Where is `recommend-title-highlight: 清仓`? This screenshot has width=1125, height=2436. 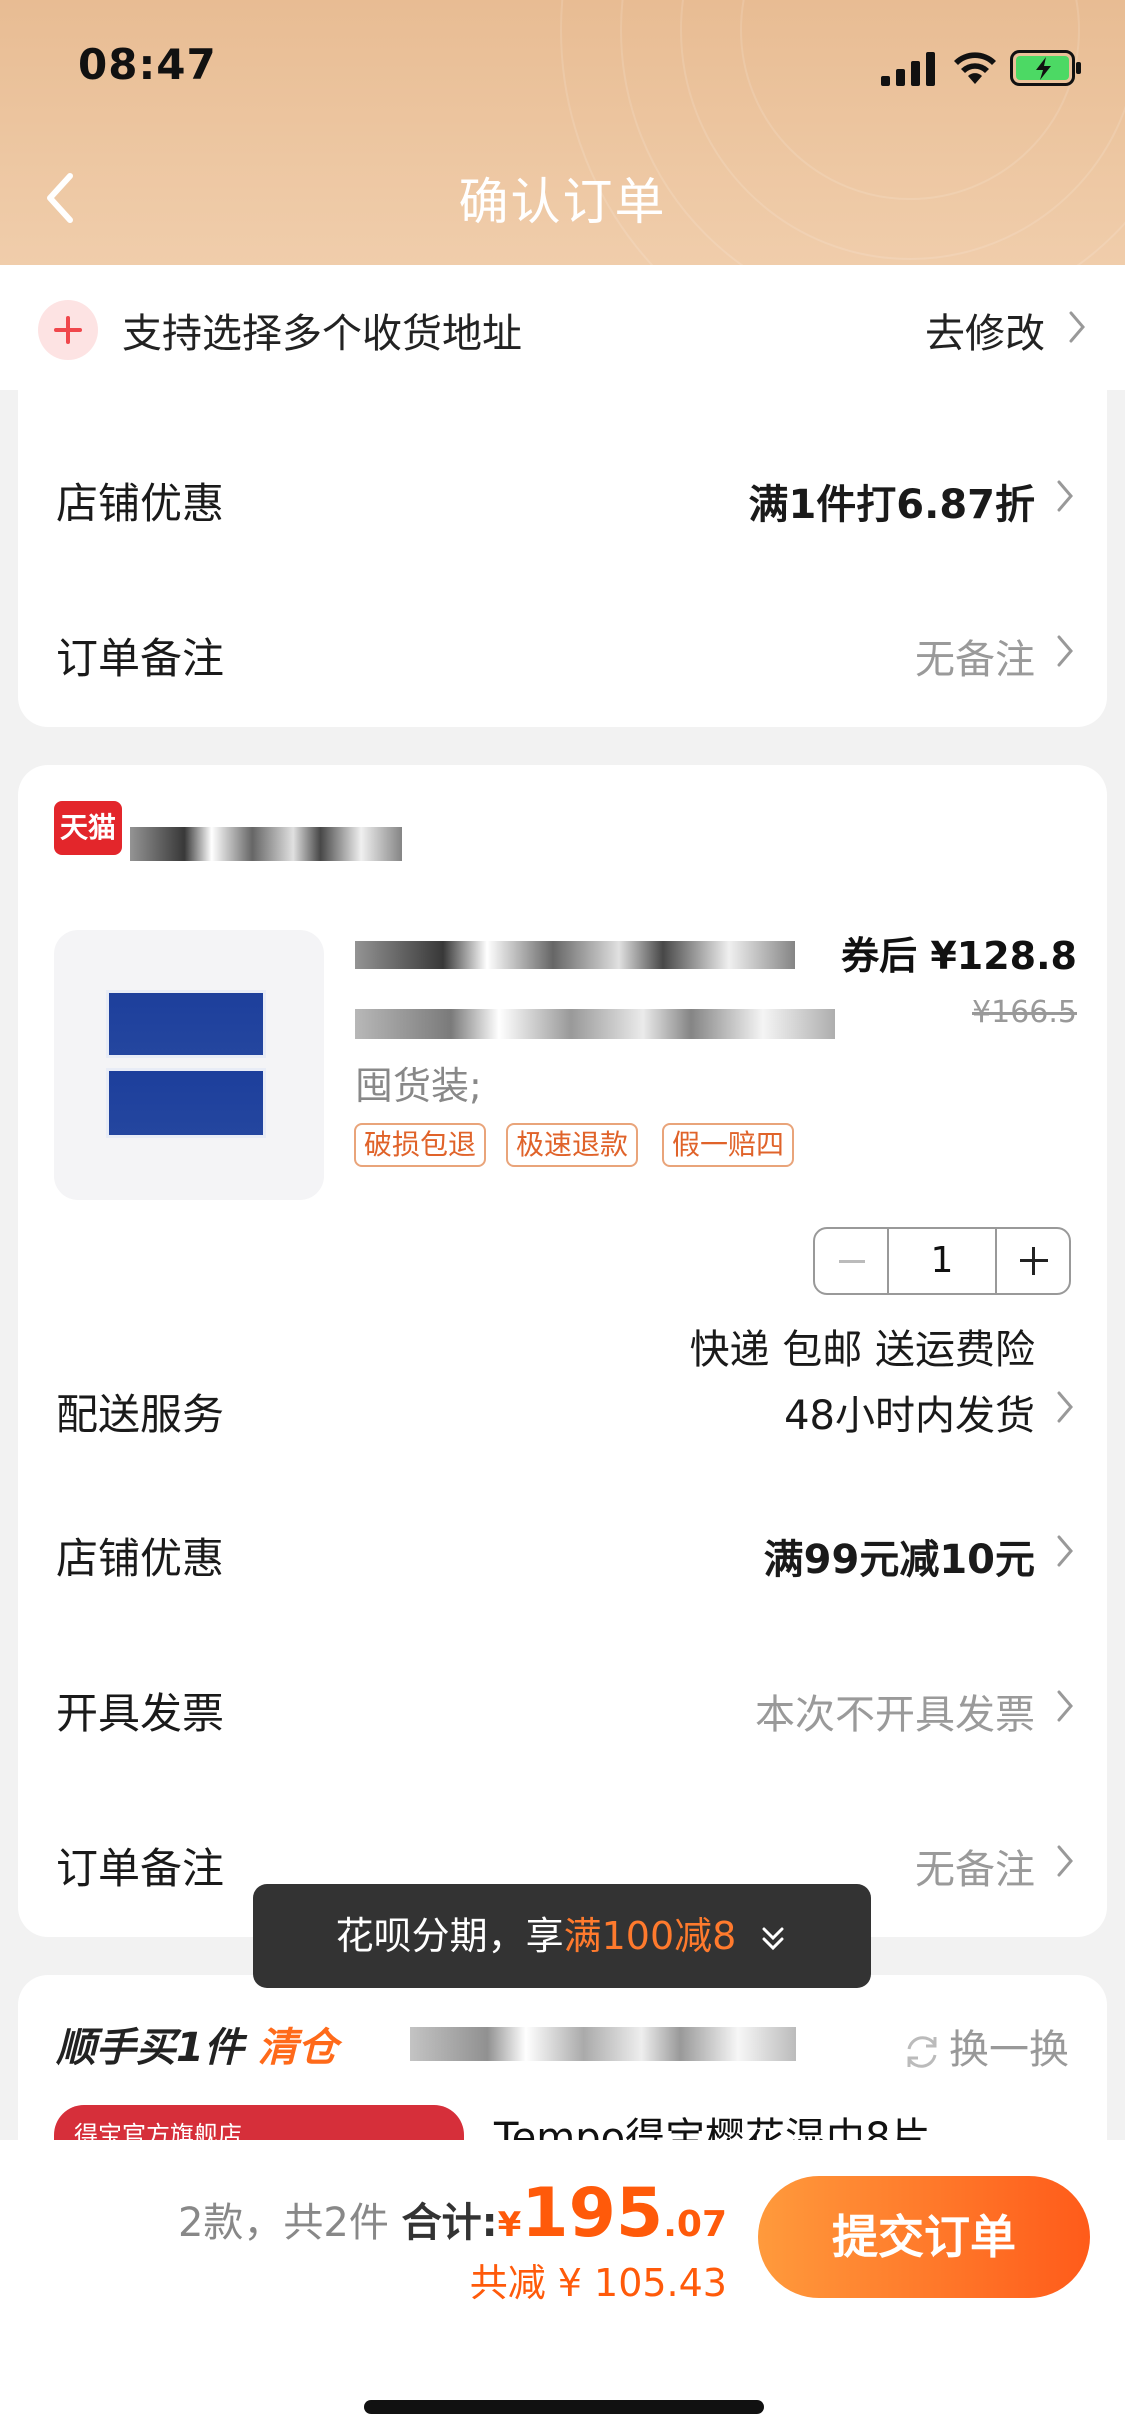 recommend-title-highlight: 清仓 is located at coordinates (297, 2048).